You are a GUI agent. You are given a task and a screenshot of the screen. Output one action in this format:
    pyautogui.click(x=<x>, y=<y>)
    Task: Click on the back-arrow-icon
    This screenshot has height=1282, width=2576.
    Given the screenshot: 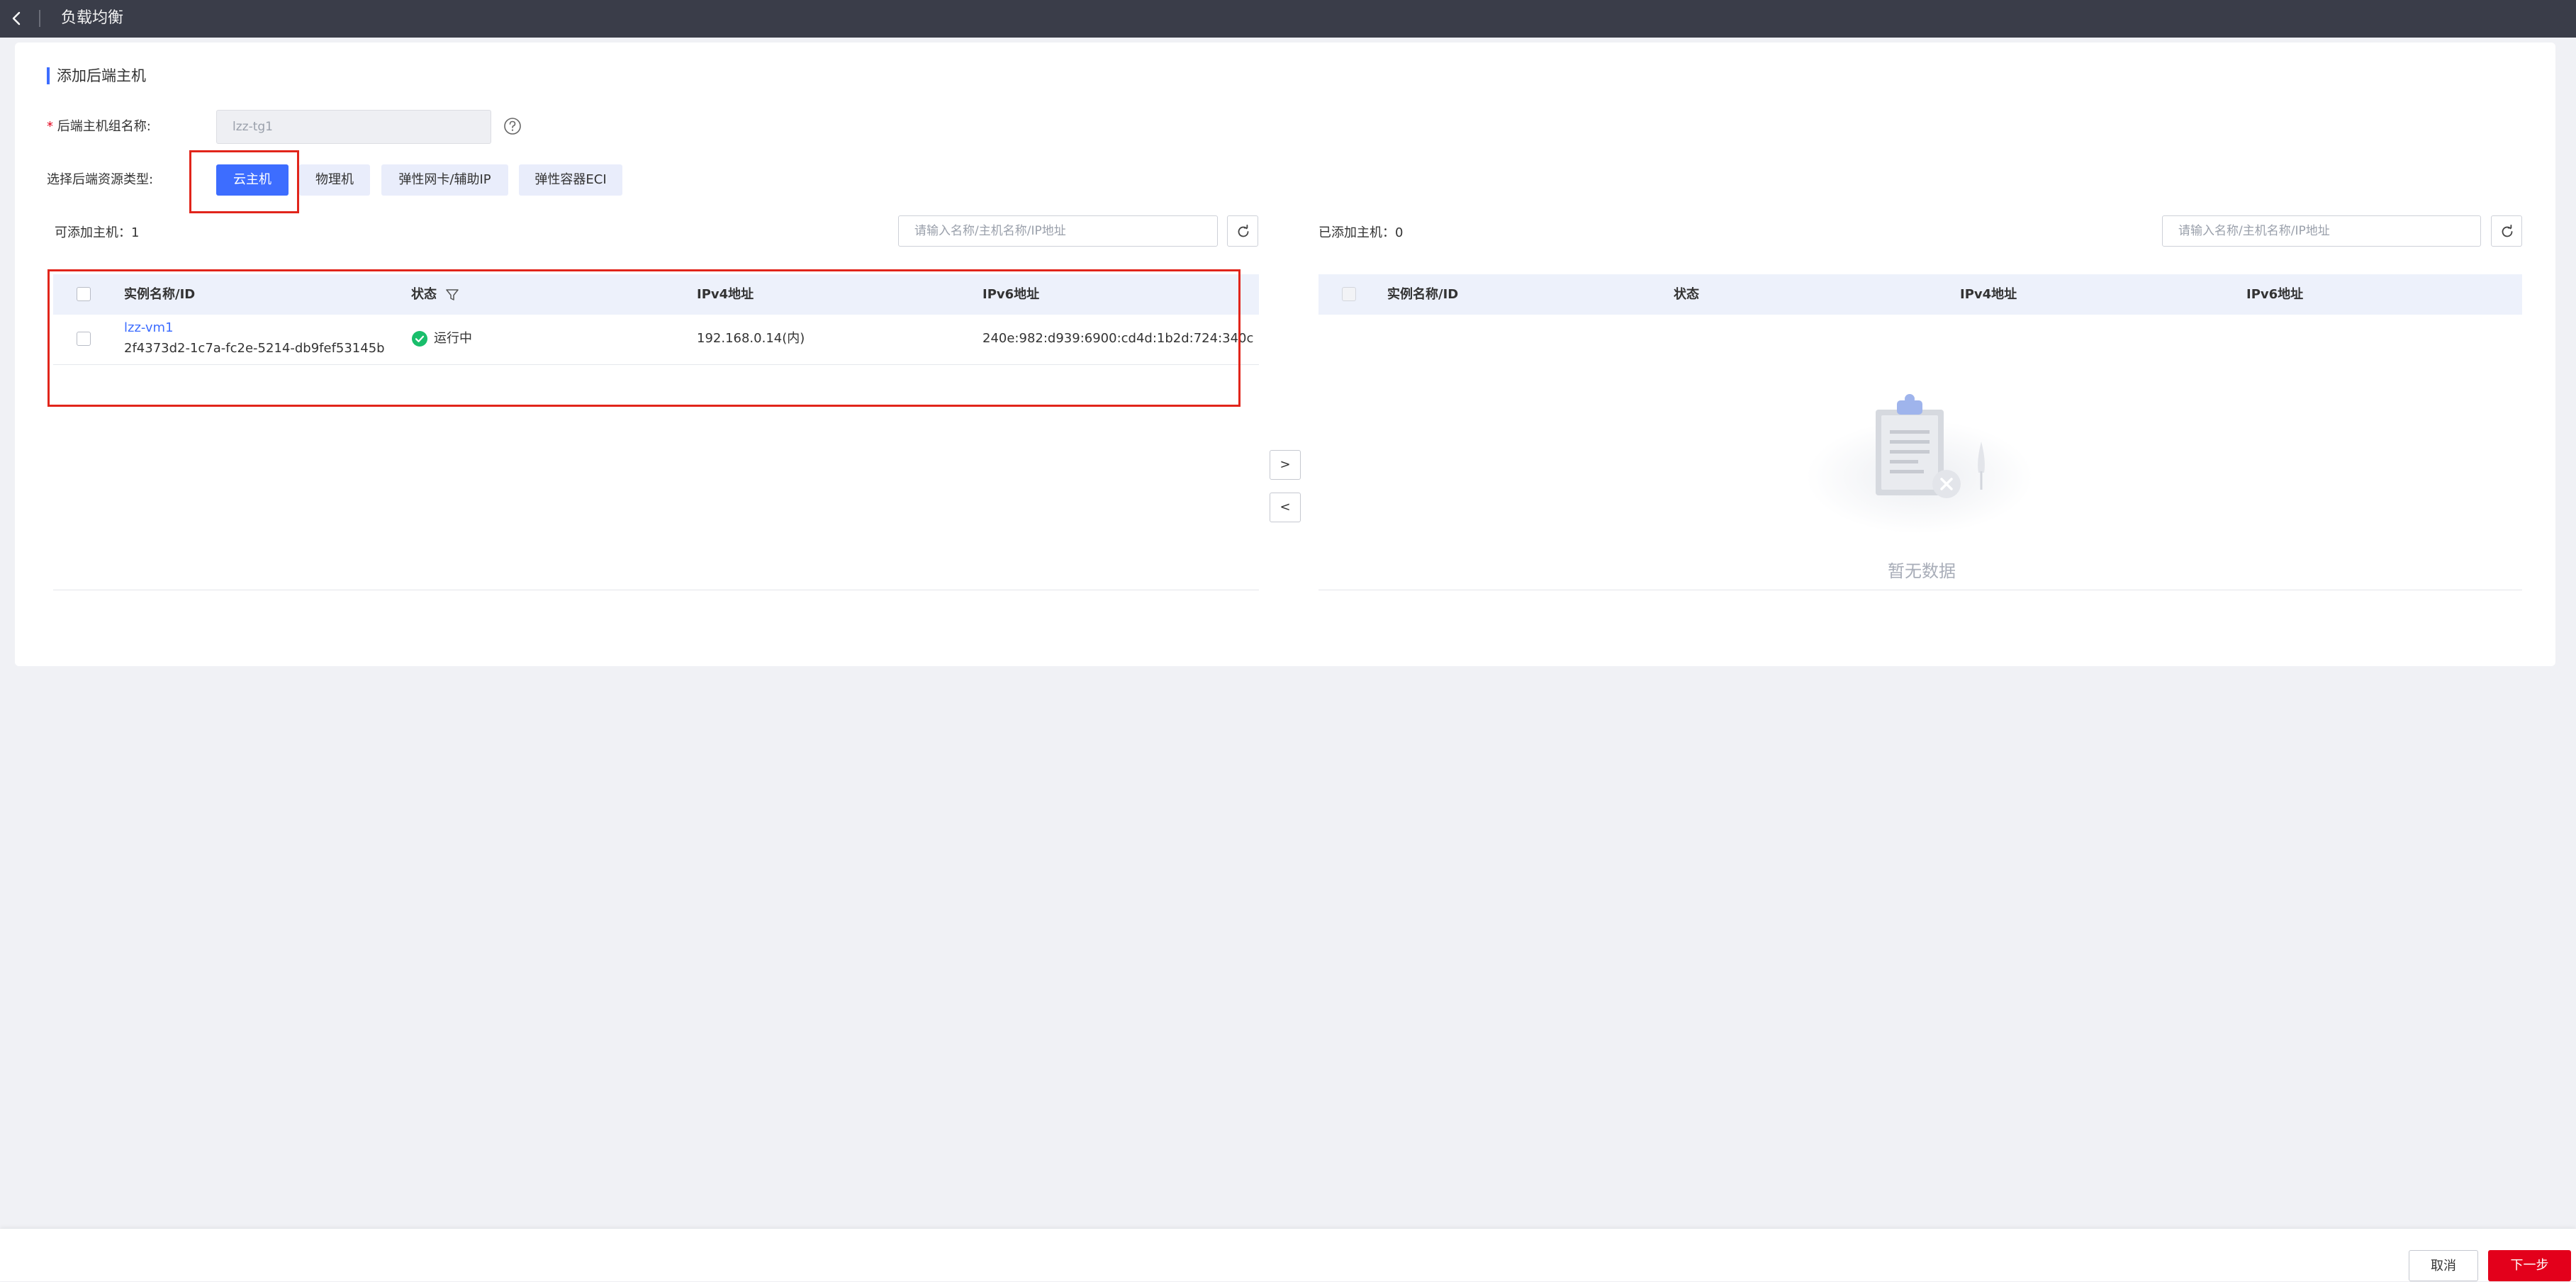 What is the action you would take?
    pyautogui.click(x=16, y=18)
    